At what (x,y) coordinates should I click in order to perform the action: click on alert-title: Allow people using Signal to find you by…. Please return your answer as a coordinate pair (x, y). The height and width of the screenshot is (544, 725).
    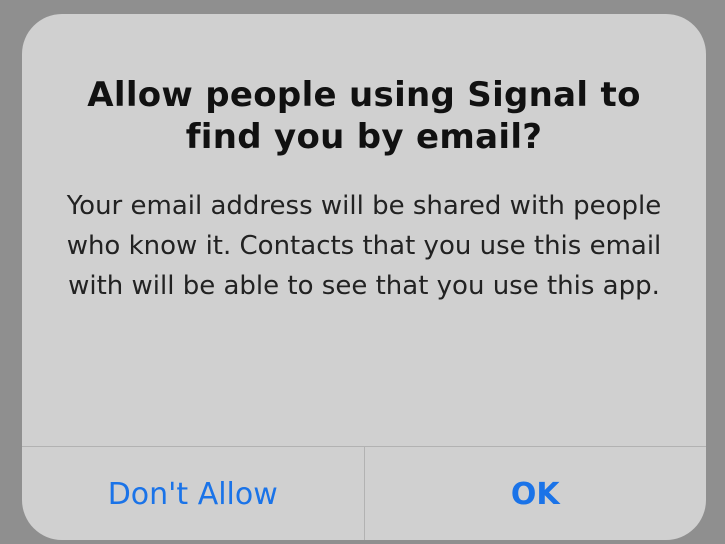
    Looking at the image, I should click on (364, 116).